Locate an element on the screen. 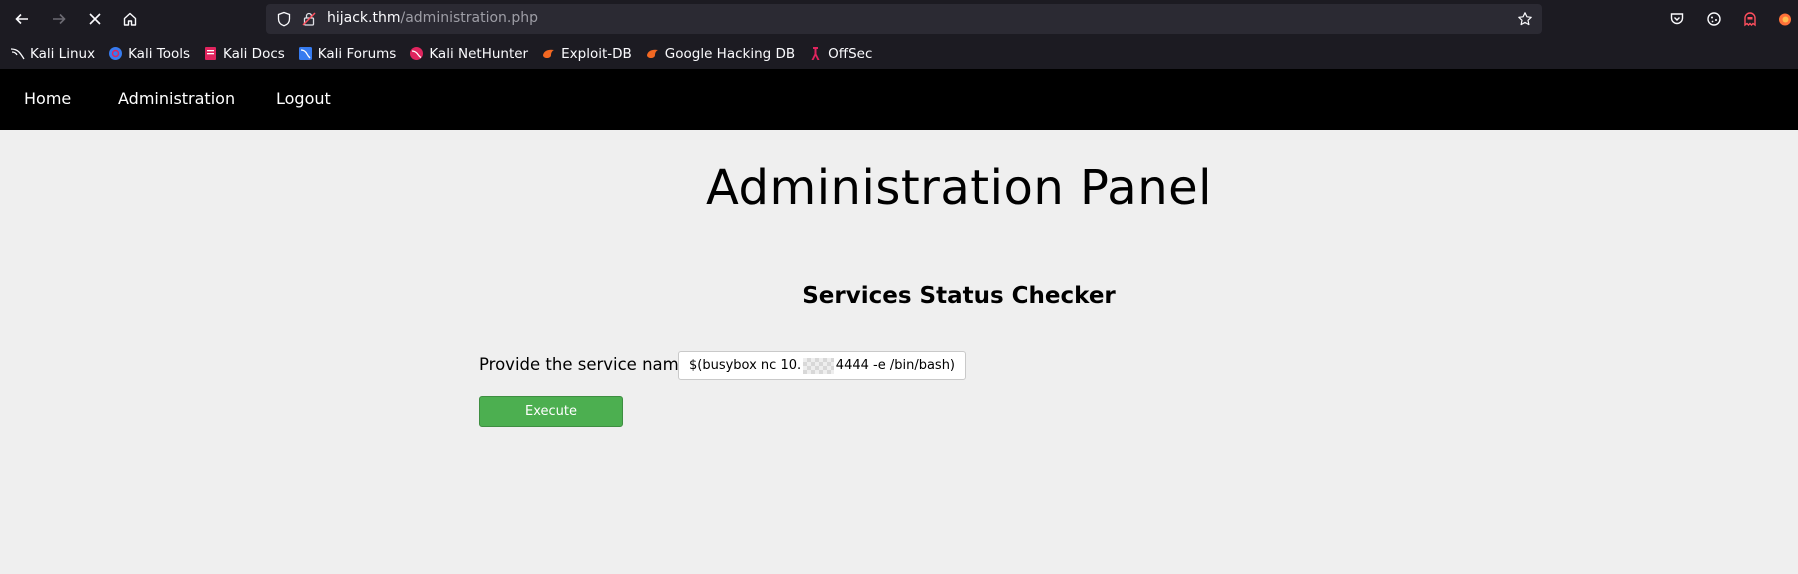 The width and height of the screenshot is (1798, 574). home-icon is located at coordinates (130, 19).